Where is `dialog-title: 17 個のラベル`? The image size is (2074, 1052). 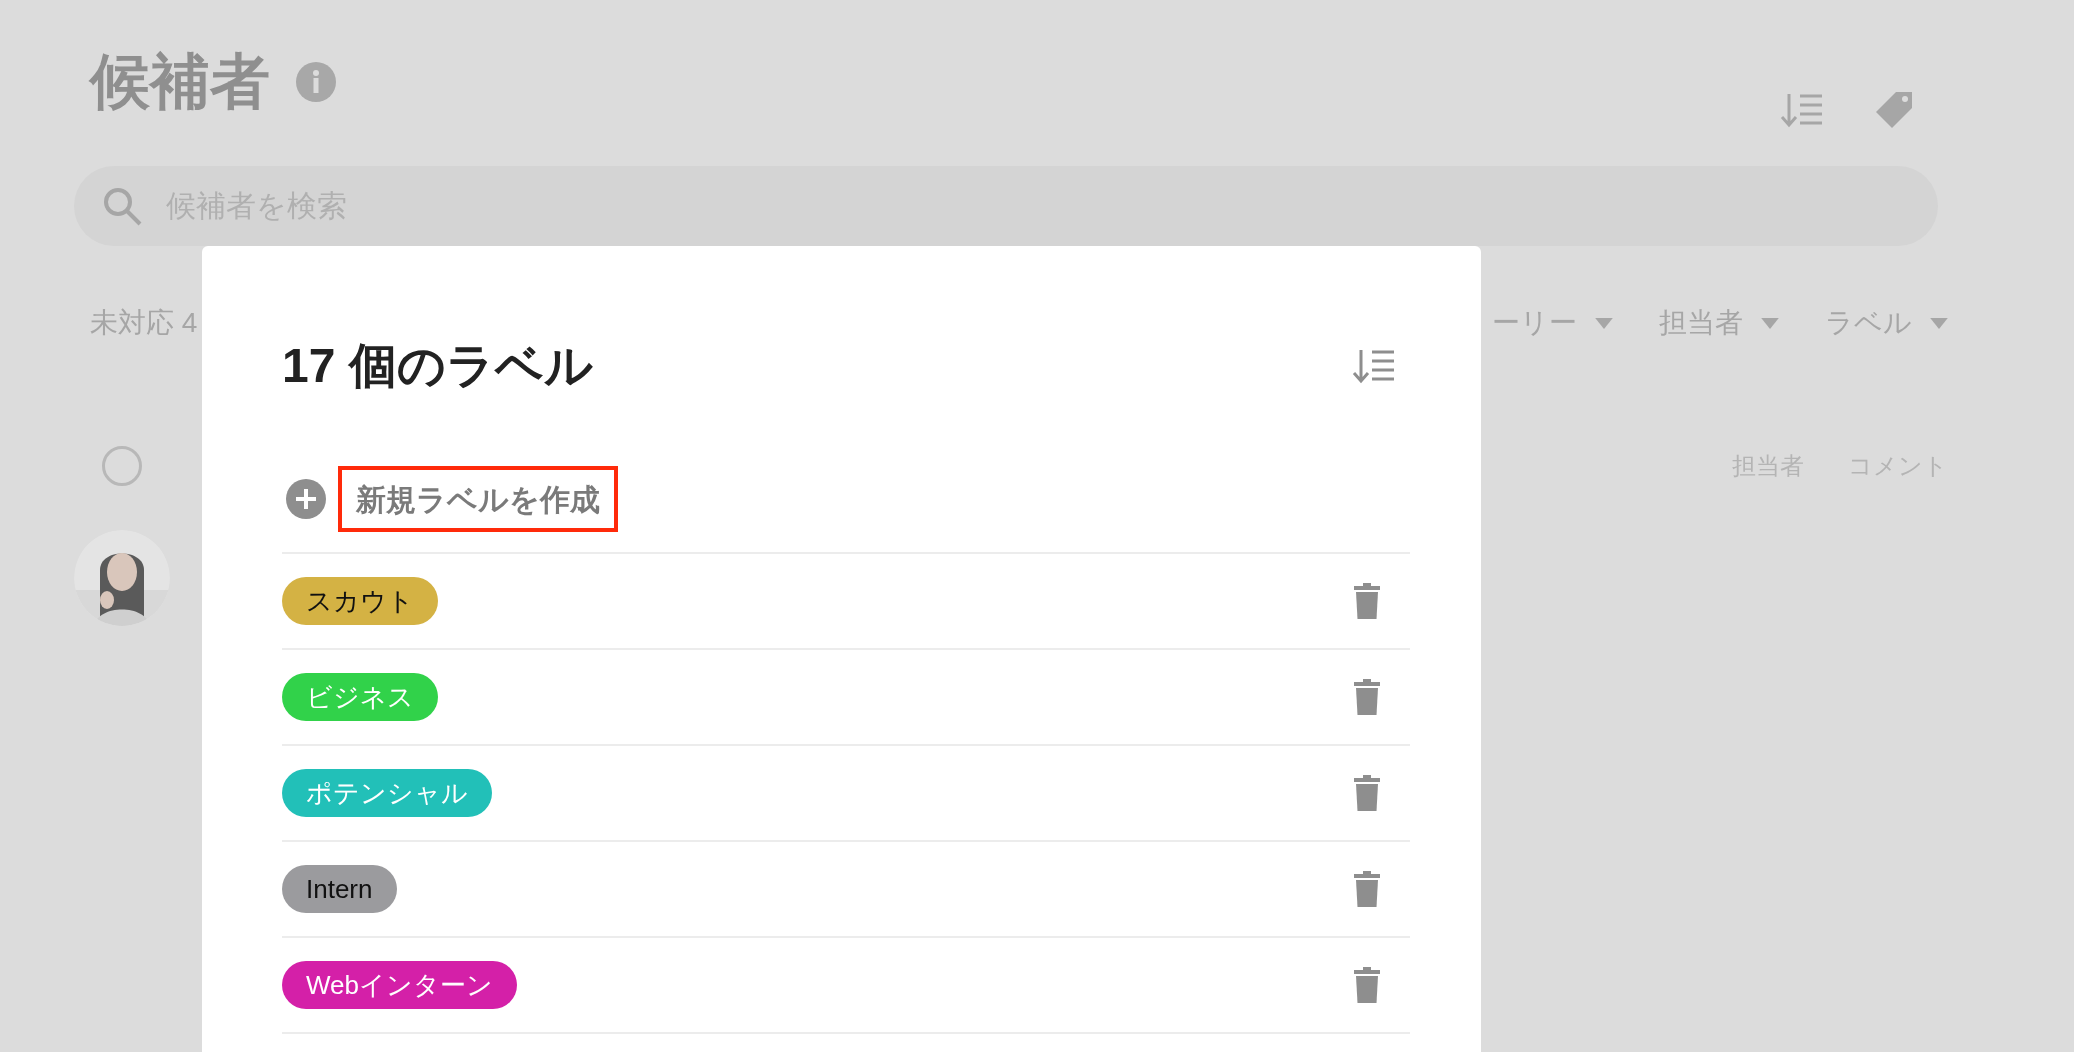
dialog-title: 17 個のラベル is located at coordinates (437, 366).